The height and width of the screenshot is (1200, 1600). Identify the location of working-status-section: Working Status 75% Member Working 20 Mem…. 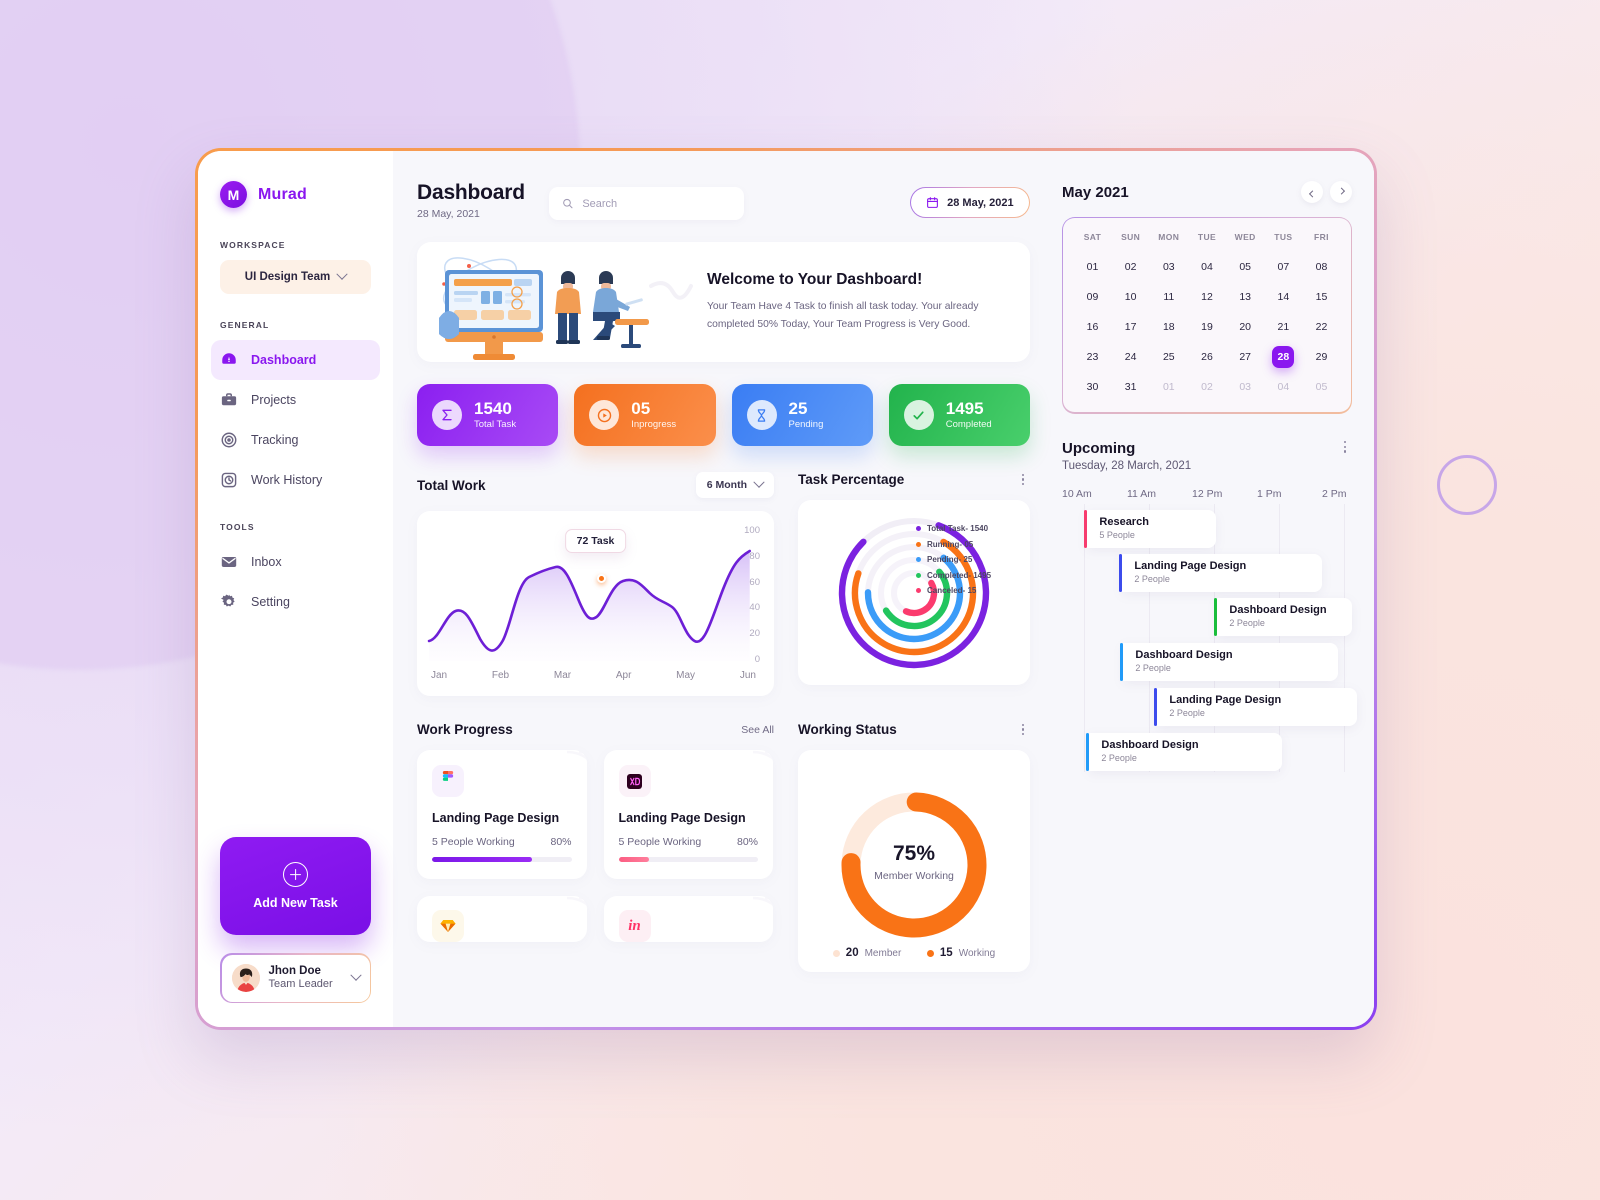
(914, 847).